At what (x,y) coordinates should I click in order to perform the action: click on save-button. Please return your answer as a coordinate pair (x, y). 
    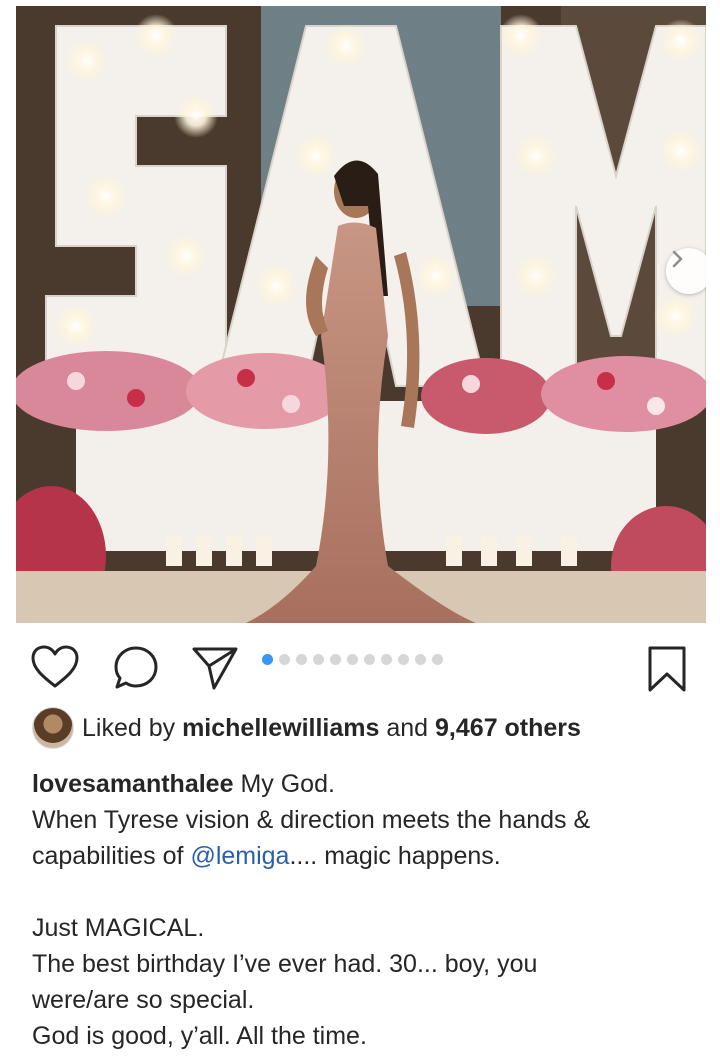
    Looking at the image, I should click on (667, 671).